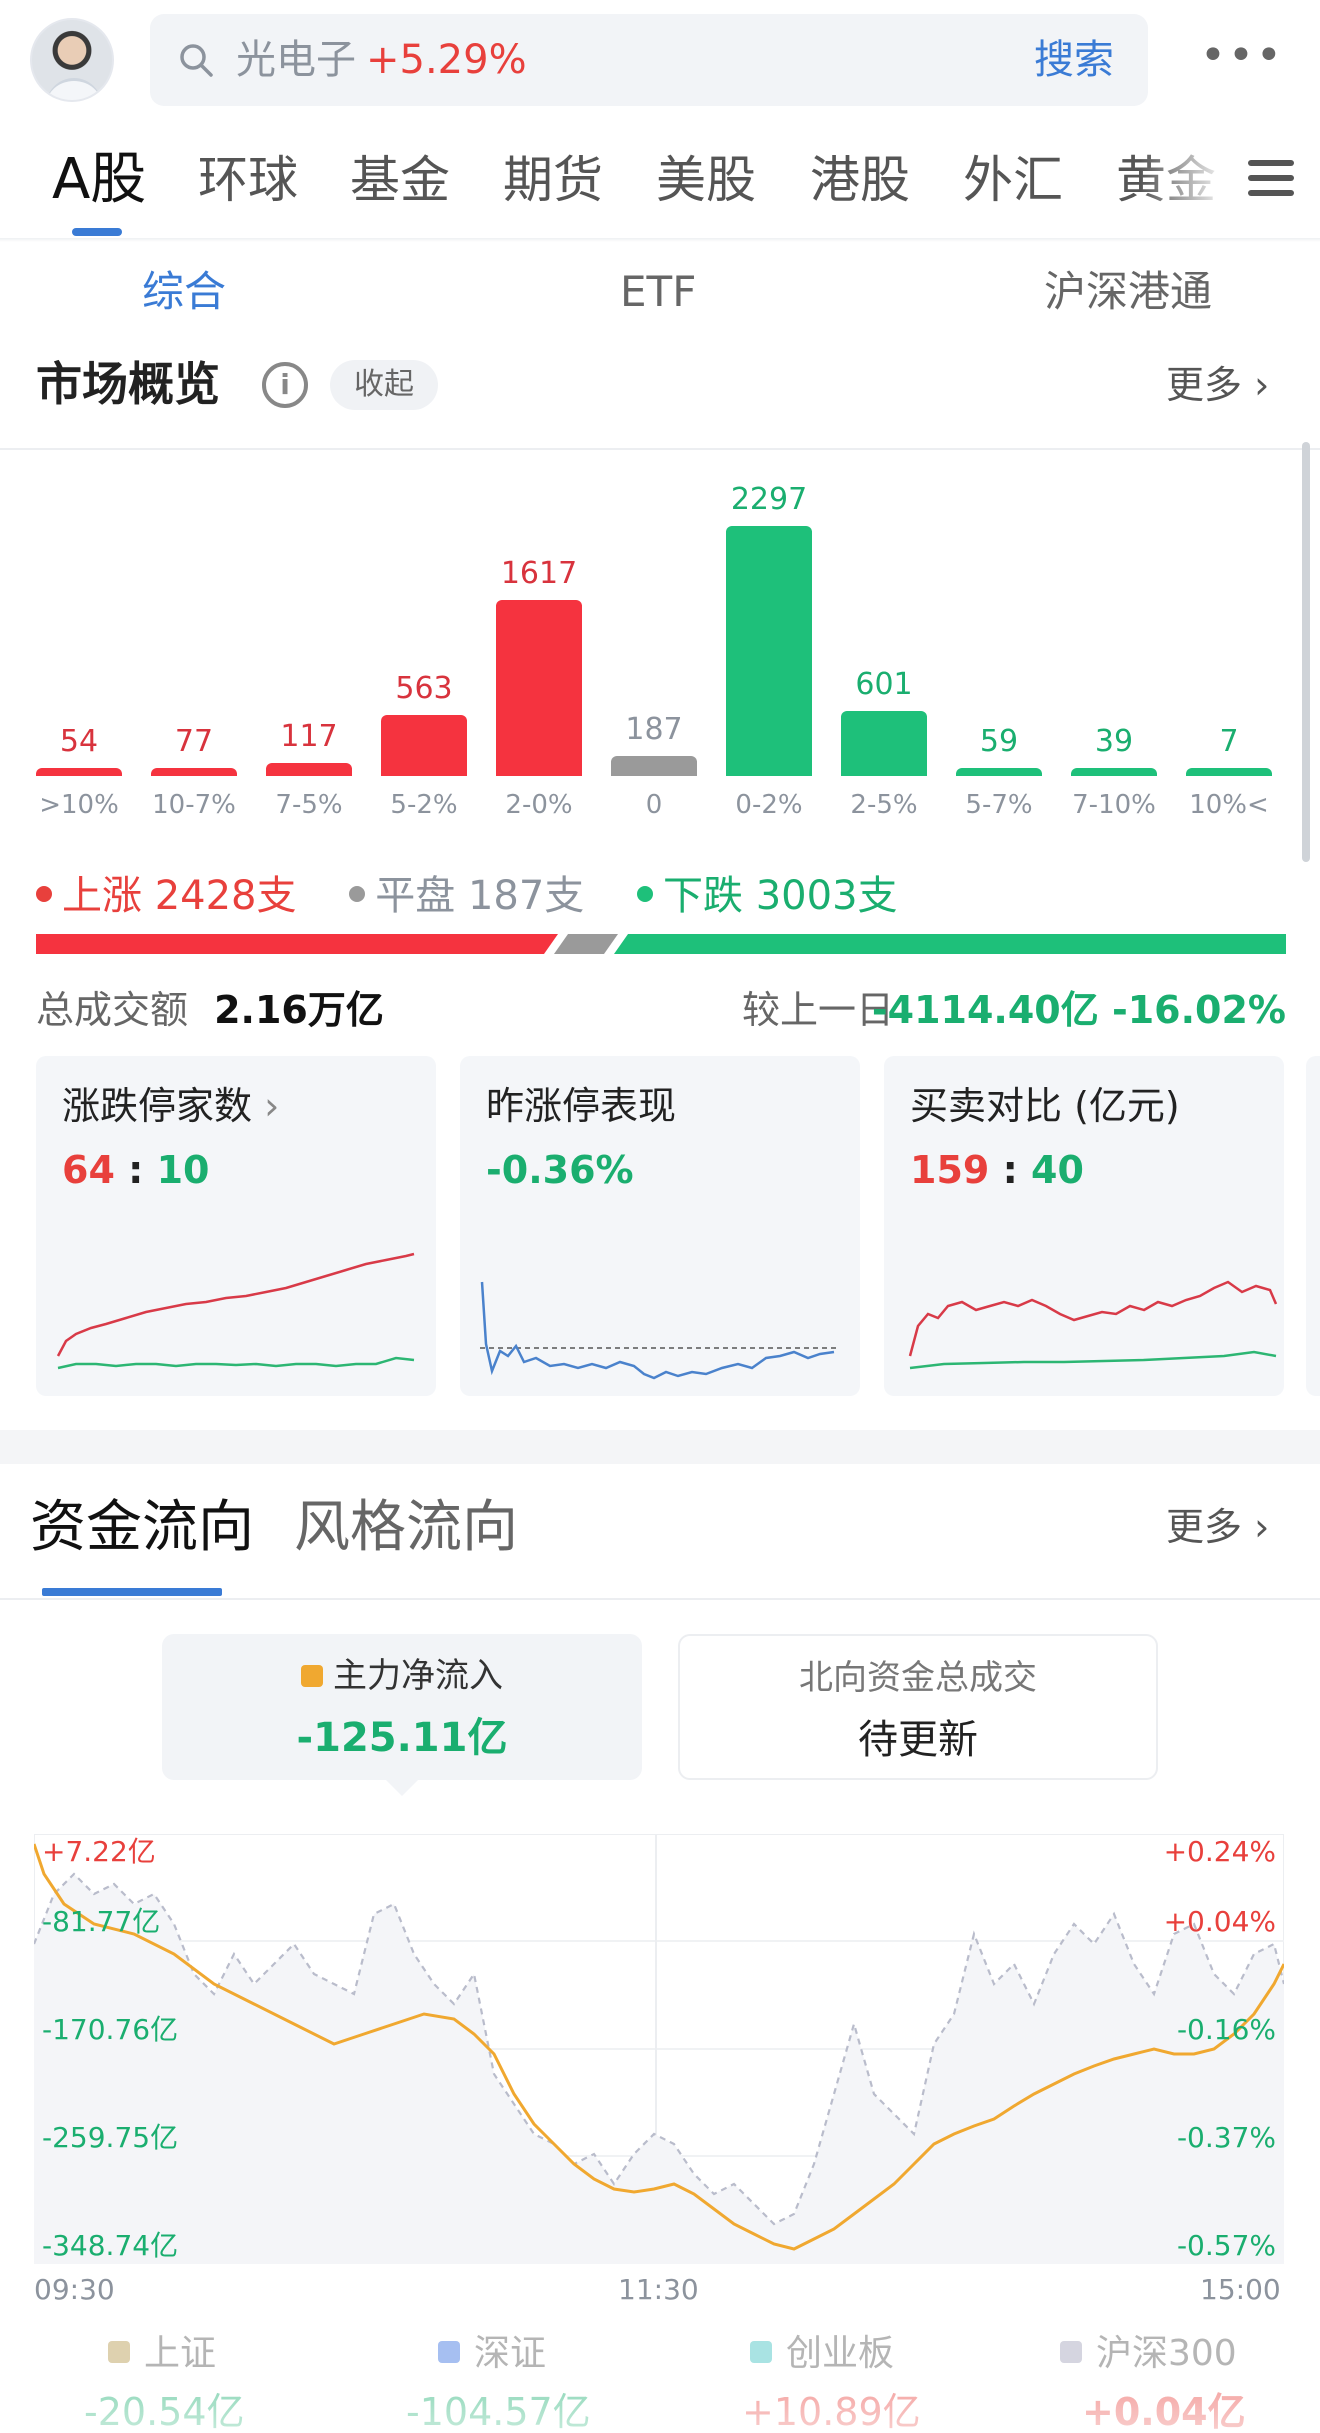 The image size is (1320, 2433). What do you see at coordinates (660, 1226) in the screenshot?
I see `yesterday-limit-up-card: 昨涨停表现 -0.36%` at bounding box center [660, 1226].